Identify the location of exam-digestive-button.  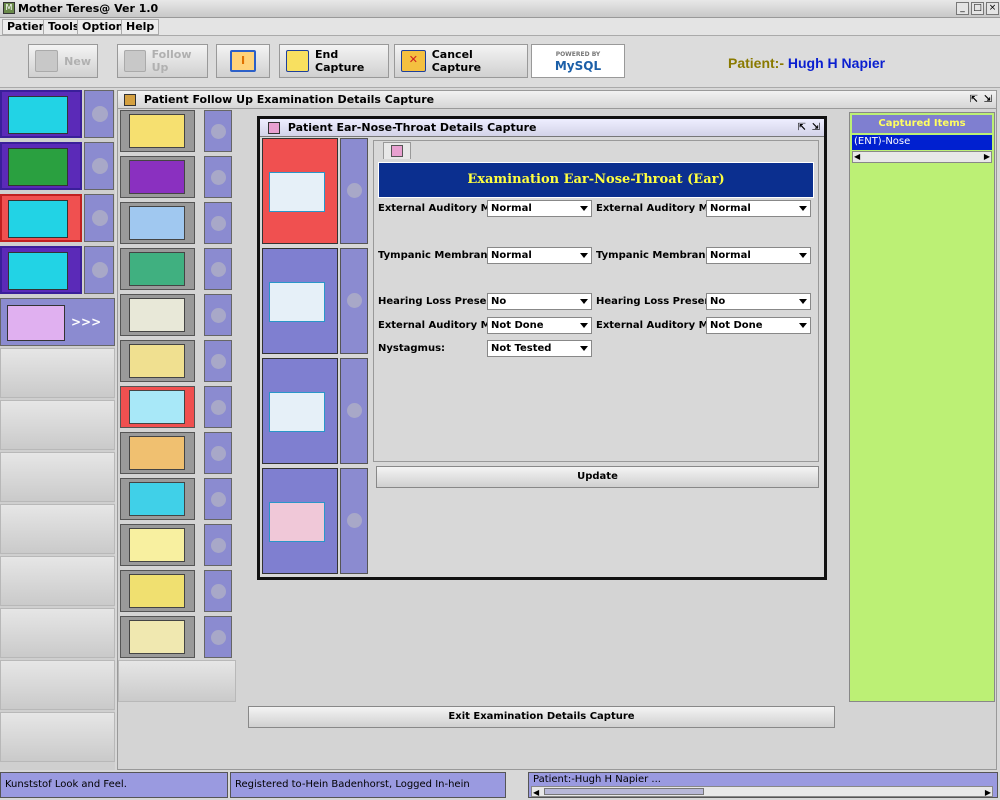
(218, 269).